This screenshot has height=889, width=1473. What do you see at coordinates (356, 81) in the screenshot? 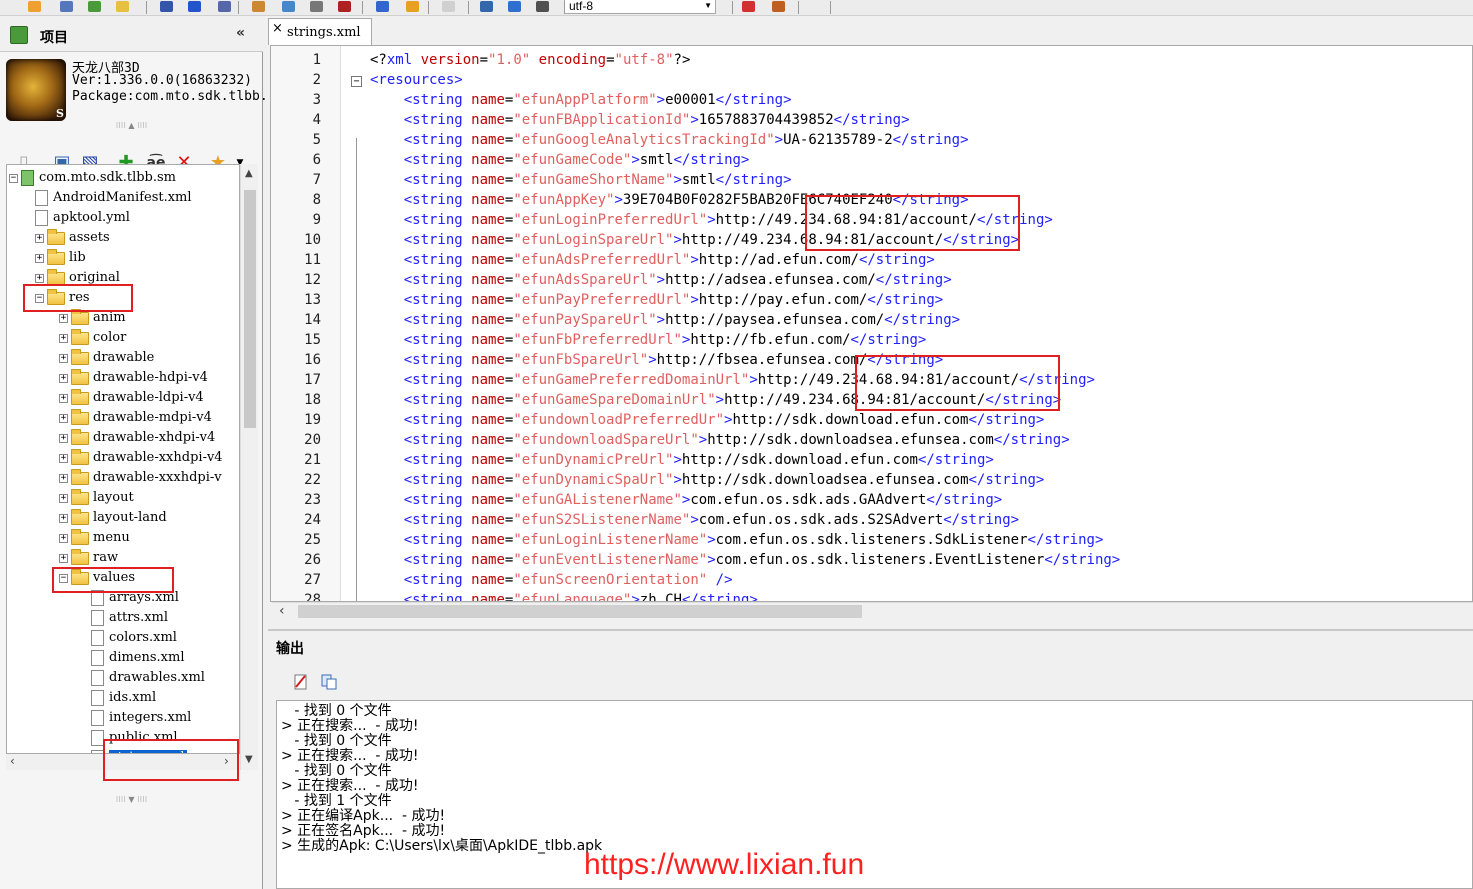
I see `fold-toggle-icon: −` at bounding box center [356, 81].